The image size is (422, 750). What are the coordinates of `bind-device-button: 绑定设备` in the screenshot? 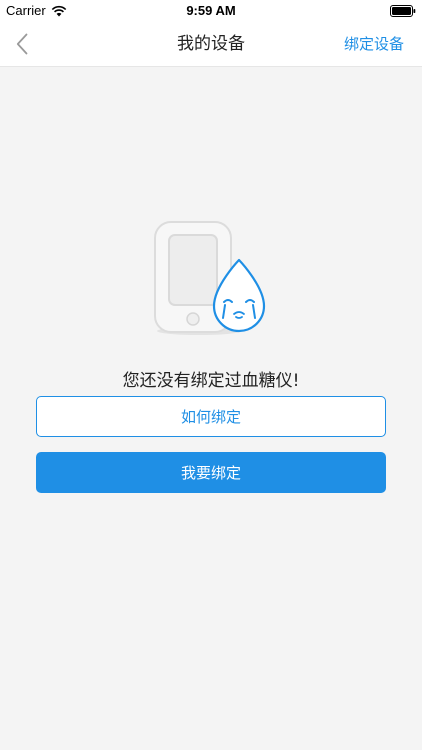 It's located at (374, 44).